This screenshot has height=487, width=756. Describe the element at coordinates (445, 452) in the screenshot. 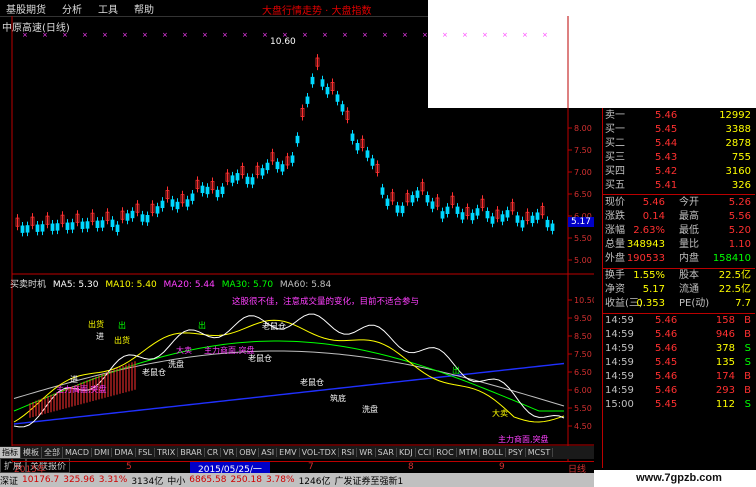

I see `tab-roc: ROC` at that location.